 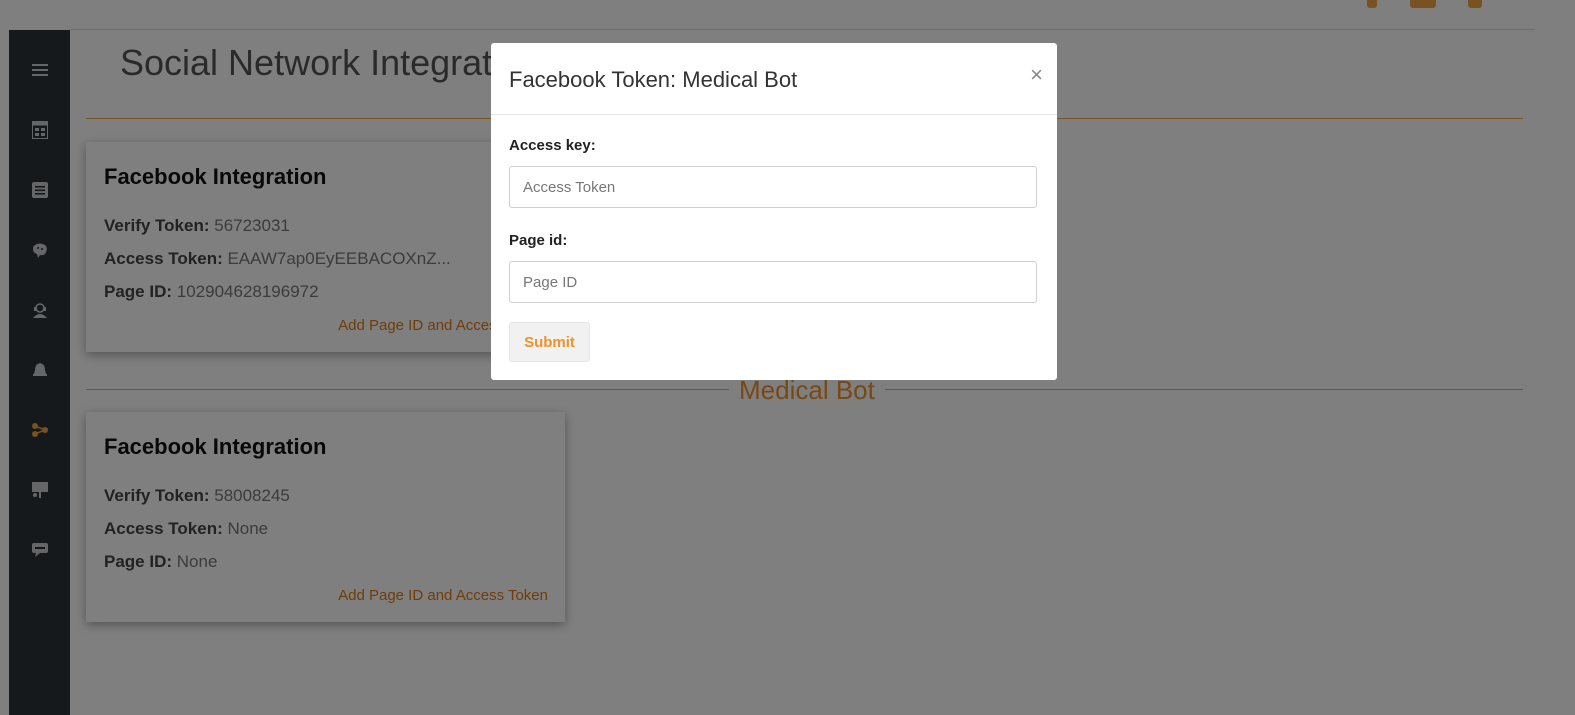 I want to click on modal-title: Facebook Token: Medical Bot, so click(x=653, y=79).